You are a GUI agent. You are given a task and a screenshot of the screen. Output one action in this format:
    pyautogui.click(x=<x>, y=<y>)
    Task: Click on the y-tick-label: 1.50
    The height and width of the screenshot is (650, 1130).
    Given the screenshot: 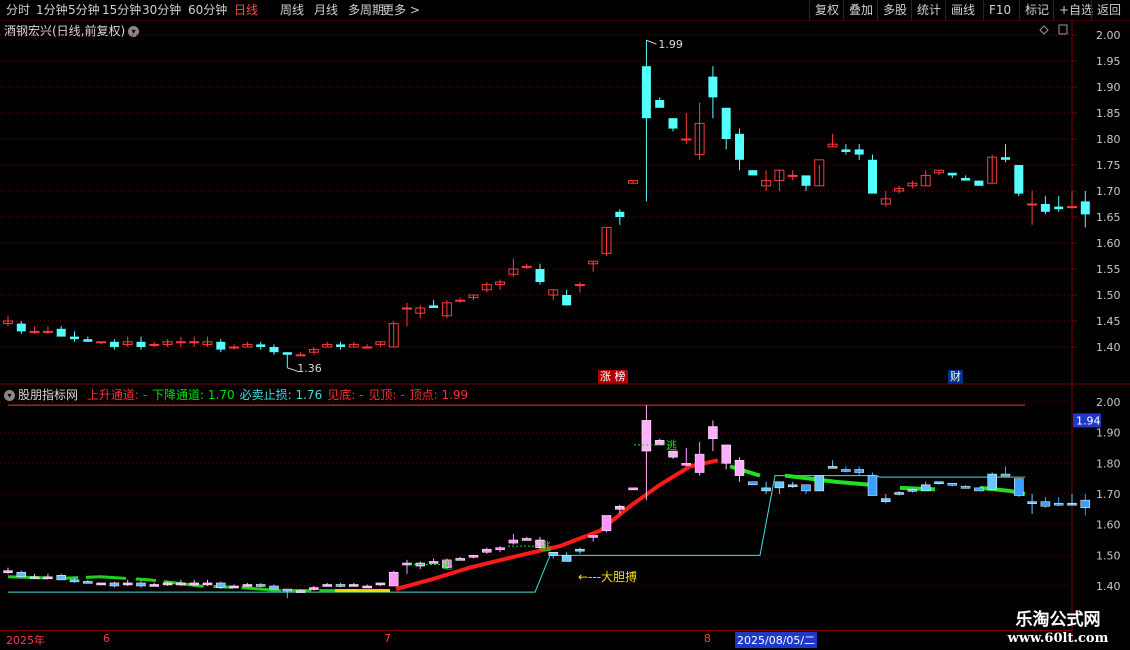 What is the action you would take?
    pyautogui.click(x=1108, y=555)
    